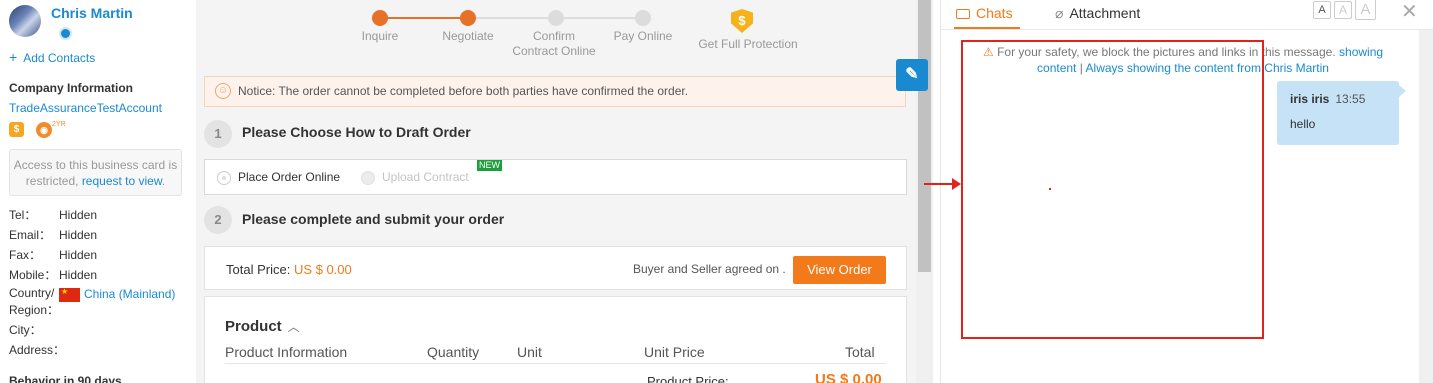  I want to click on new-badge: NEW, so click(489, 165).